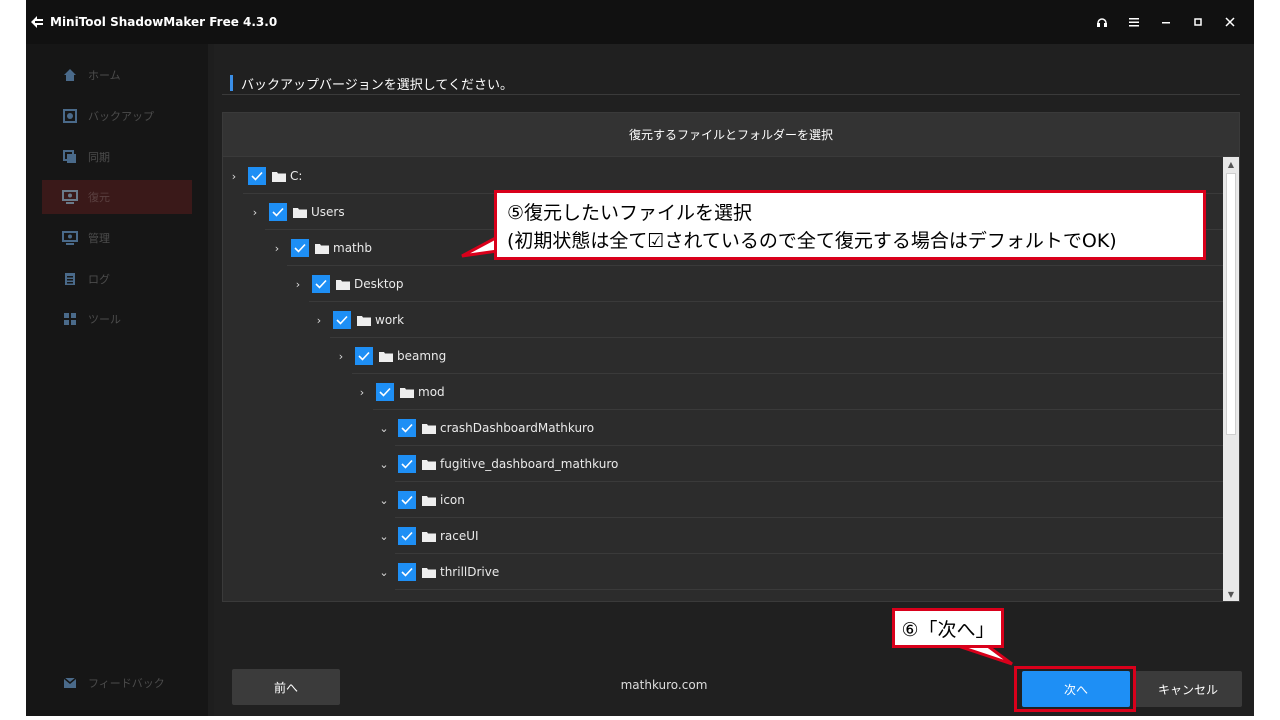 This screenshot has width=1280, height=720. I want to click on feedback-label: フィードバック, so click(126, 683).